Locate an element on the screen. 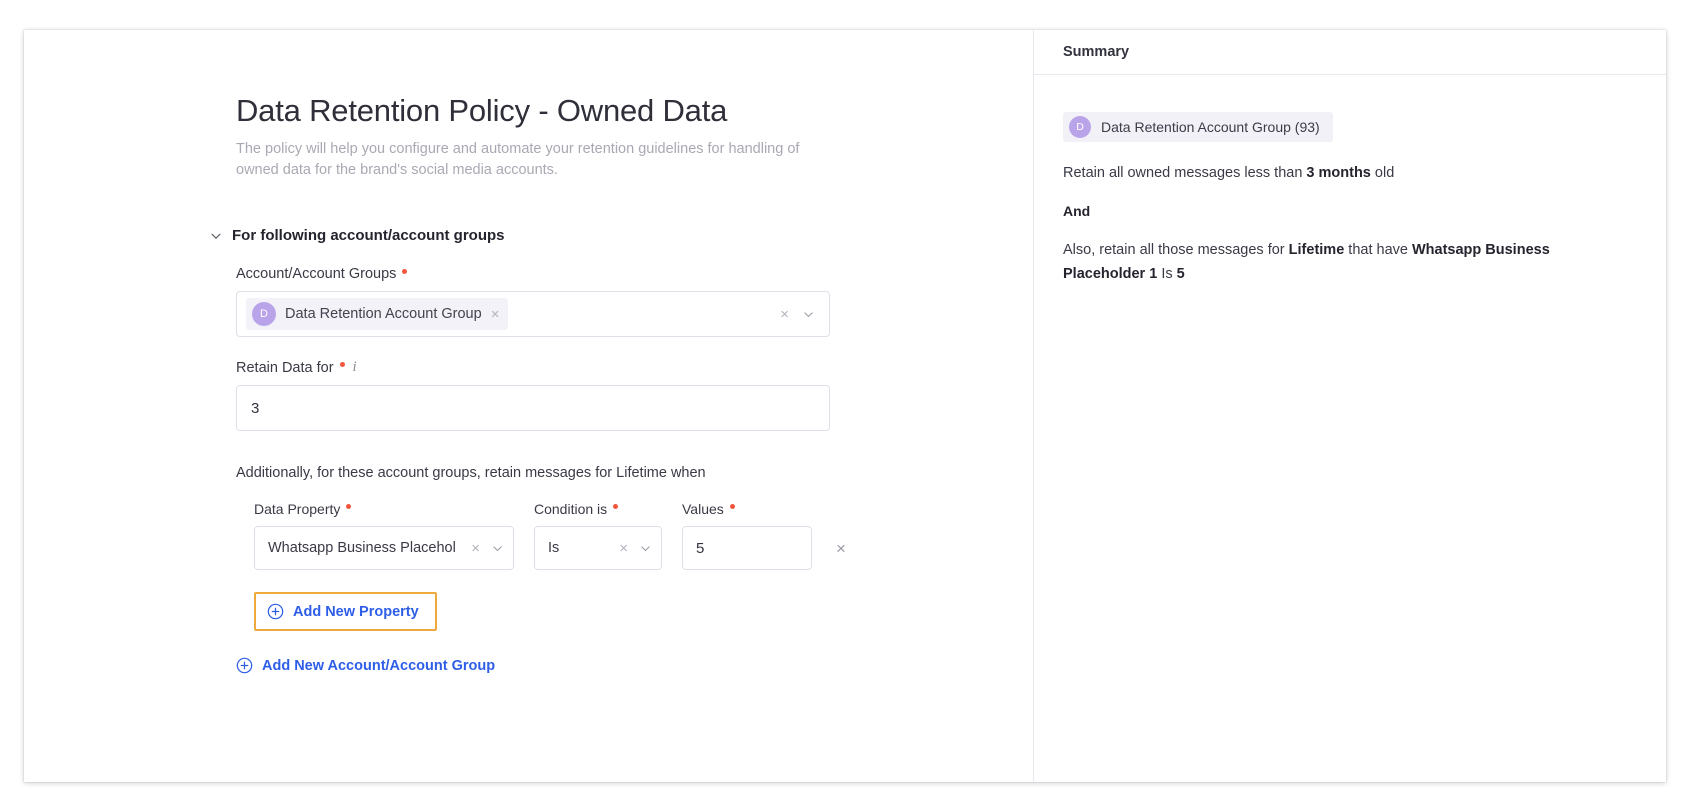 This screenshot has height=810, width=1690. account-group-chip: D Data Retention Account Group × is located at coordinates (377, 314).